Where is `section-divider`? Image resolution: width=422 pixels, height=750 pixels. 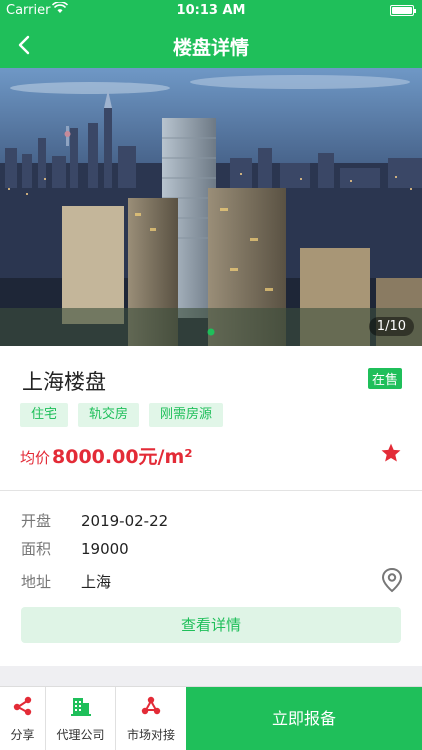
section-divider is located at coordinates (211, 676).